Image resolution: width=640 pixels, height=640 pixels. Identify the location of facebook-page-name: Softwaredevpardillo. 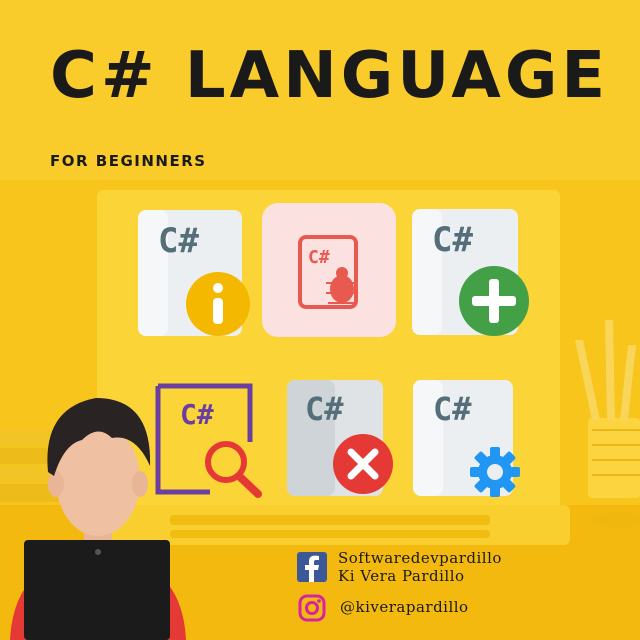
(420, 558).